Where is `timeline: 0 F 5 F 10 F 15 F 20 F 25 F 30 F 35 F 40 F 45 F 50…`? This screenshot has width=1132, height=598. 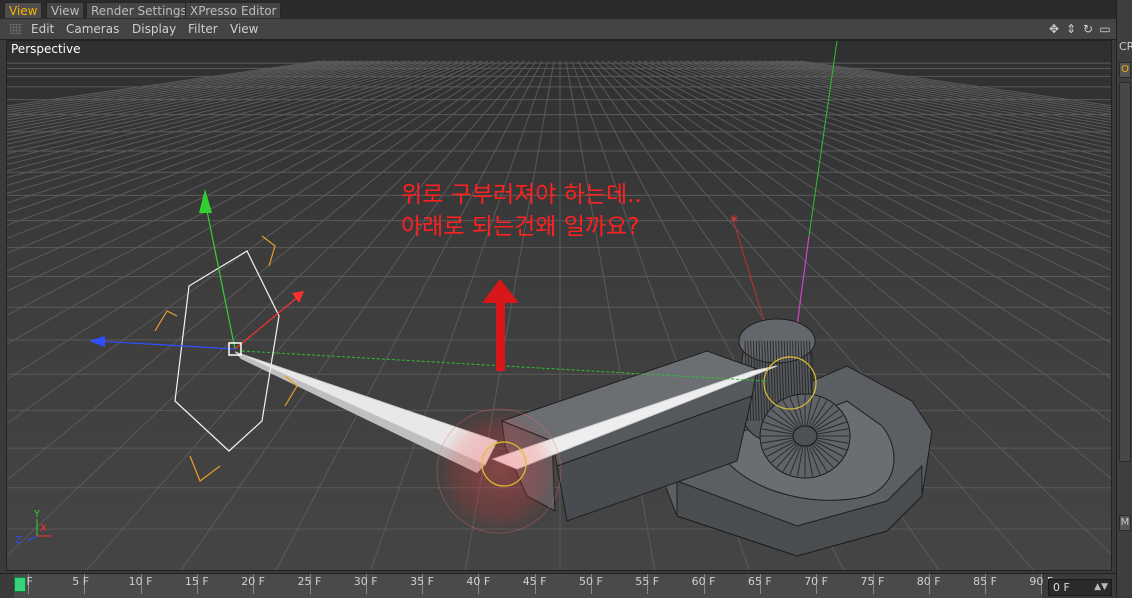
timeline: 0 F 5 F 10 F 15 F 20 F 25 F 30 F 35 F 40 F 45 F 50… is located at coordinates (558, 585).